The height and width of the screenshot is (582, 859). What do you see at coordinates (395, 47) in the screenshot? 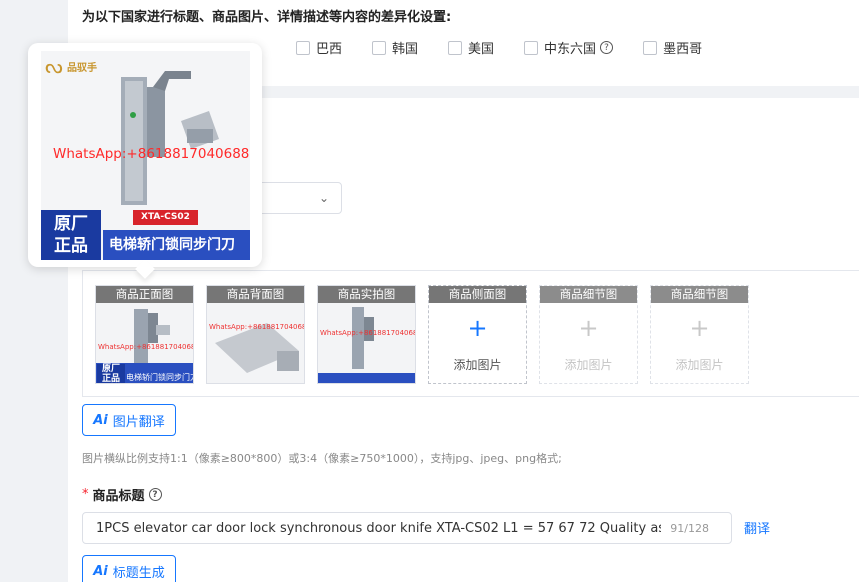
I see `country-korea: 韩国` at bounding box center [395, 47].